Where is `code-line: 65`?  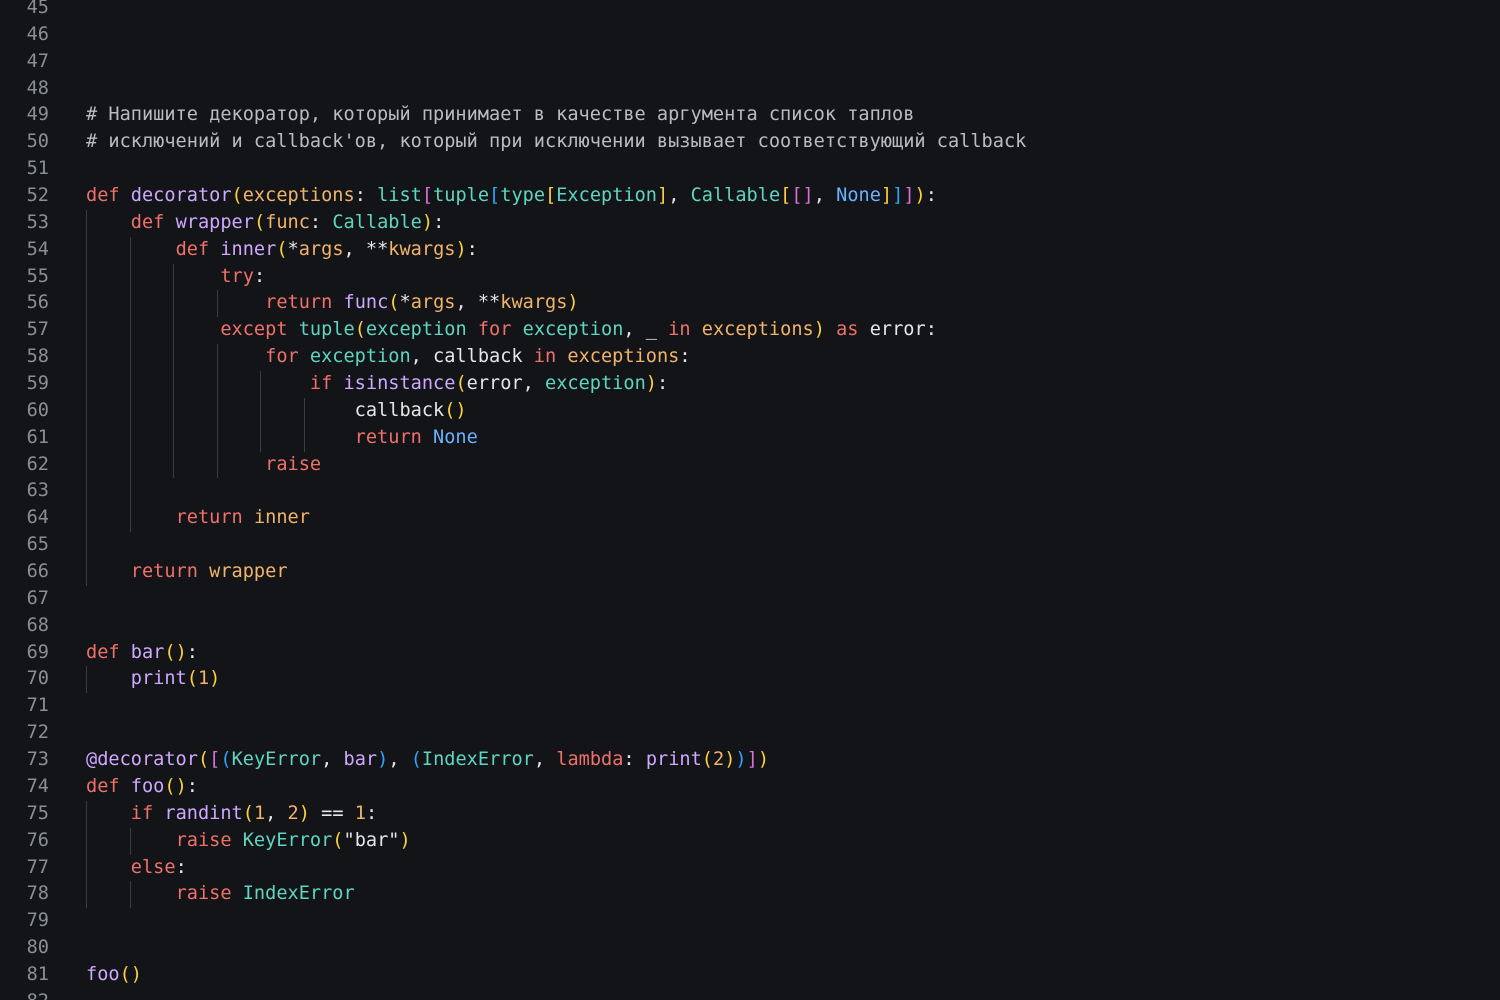 code-line: 65 is located at coordinates (750, 546).